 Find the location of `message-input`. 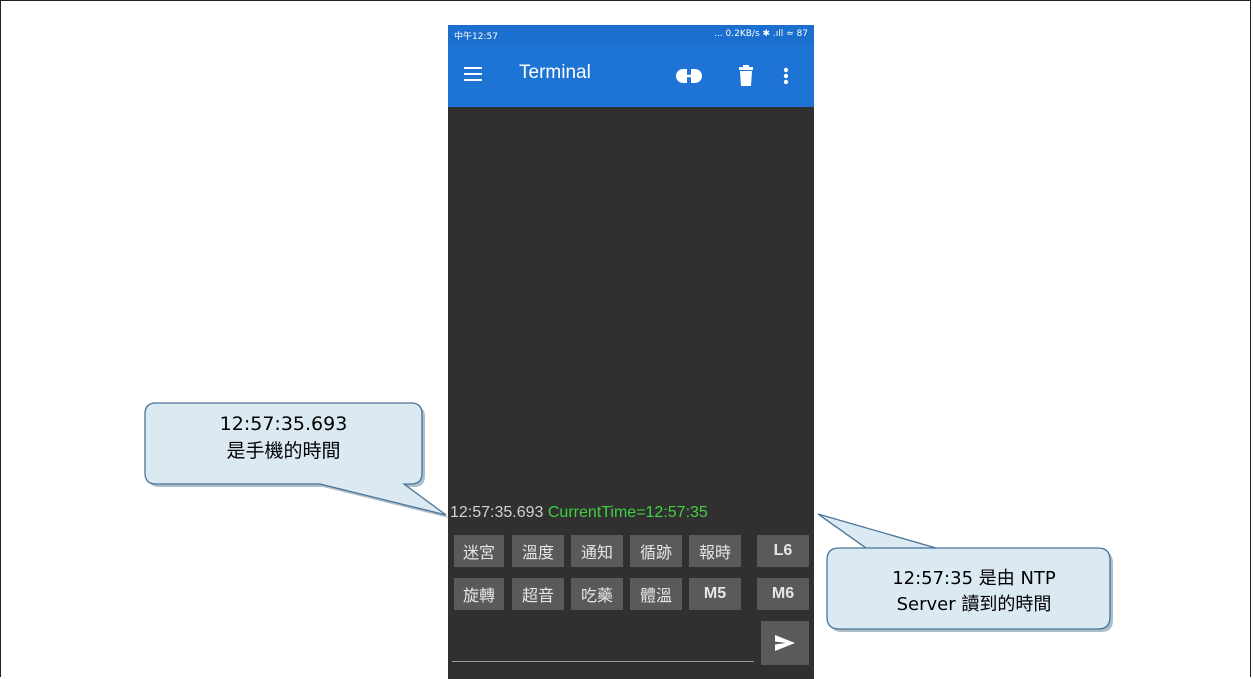

message-input is located at coordinates (603, 661).